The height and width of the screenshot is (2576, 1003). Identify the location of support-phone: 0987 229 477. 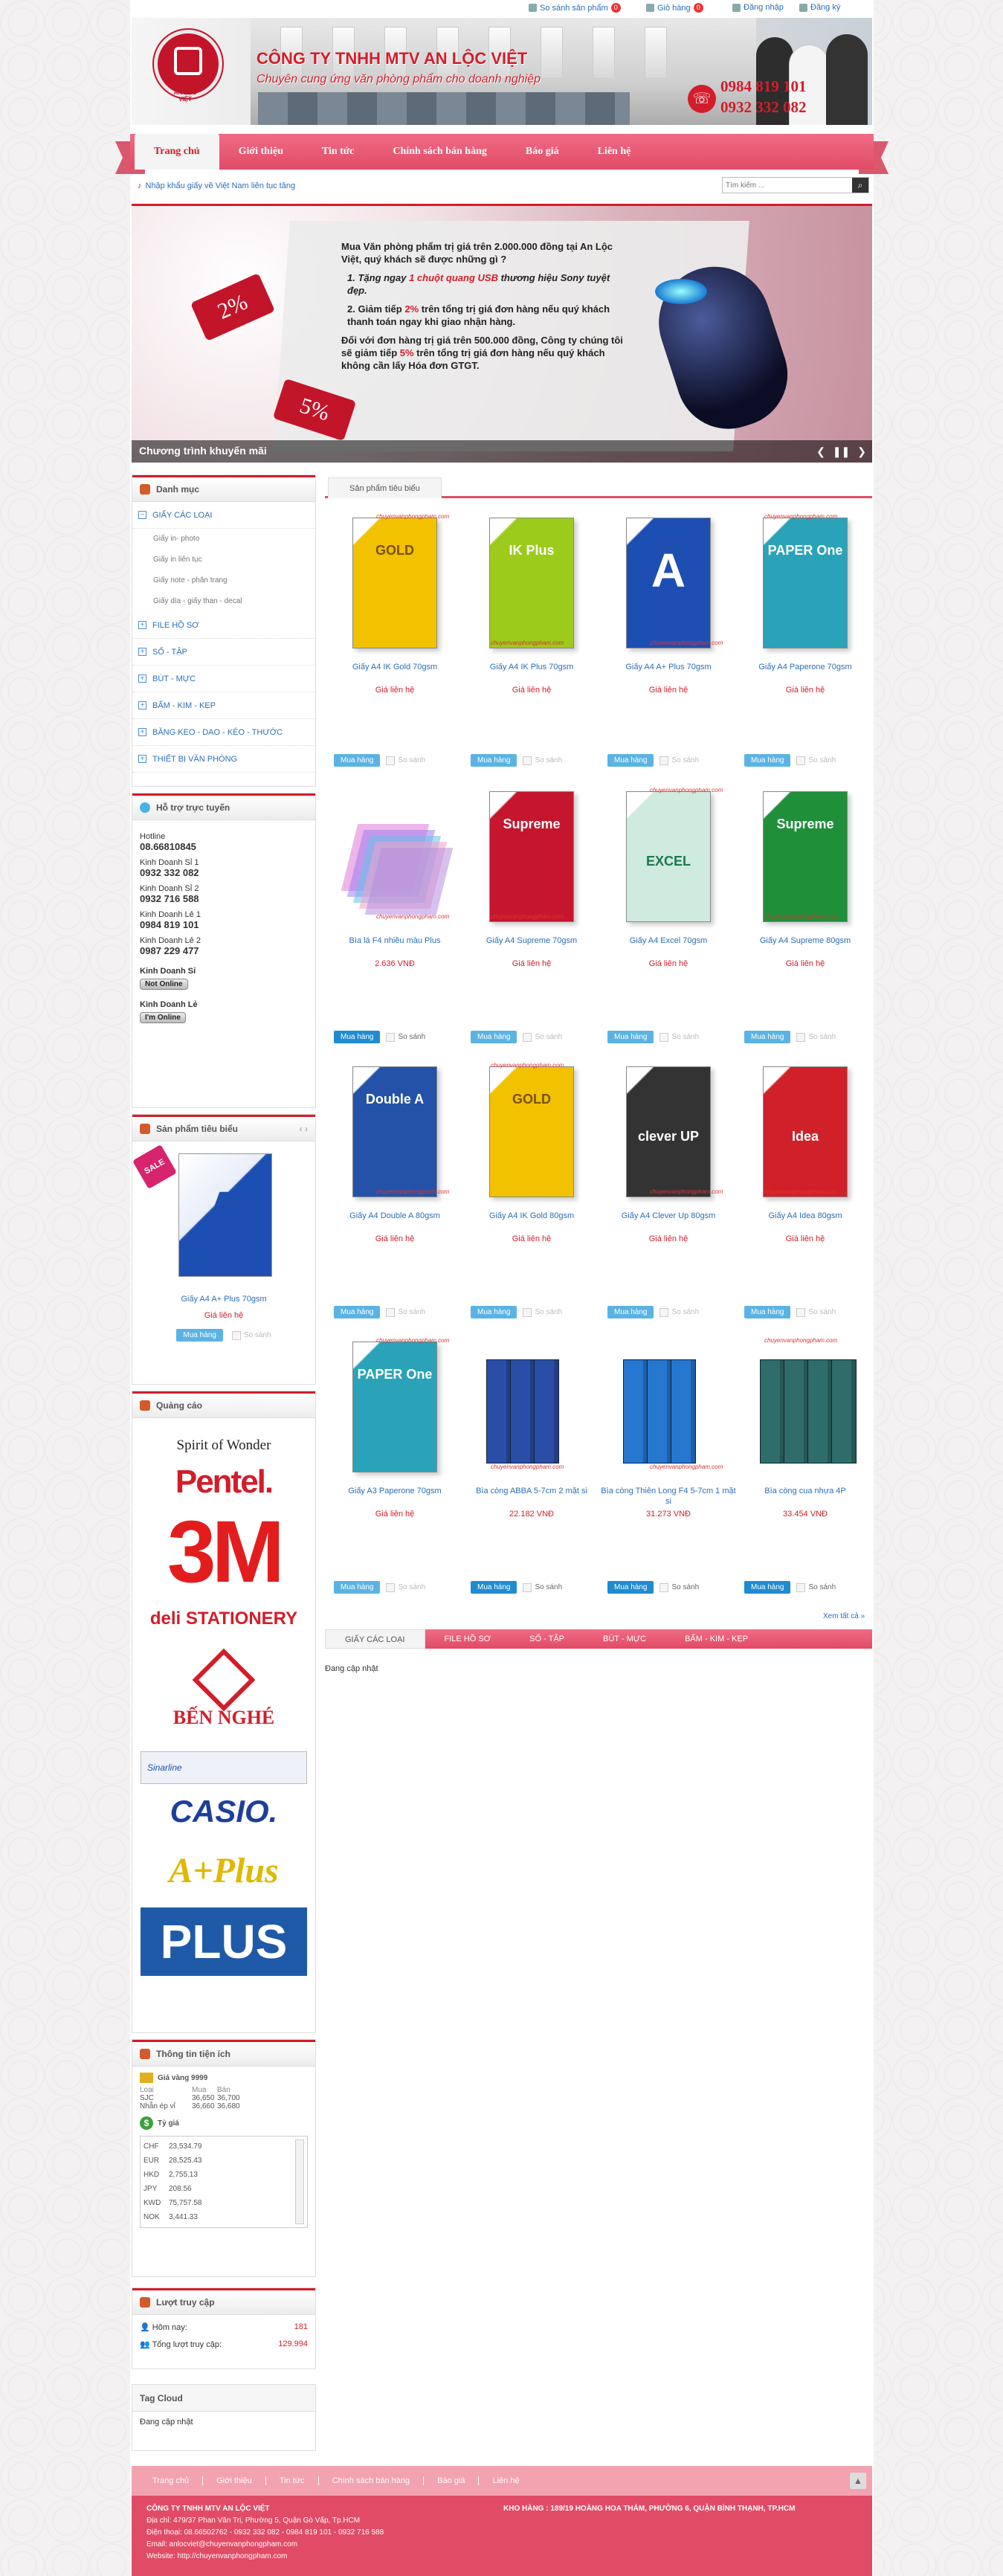
(224, 950).